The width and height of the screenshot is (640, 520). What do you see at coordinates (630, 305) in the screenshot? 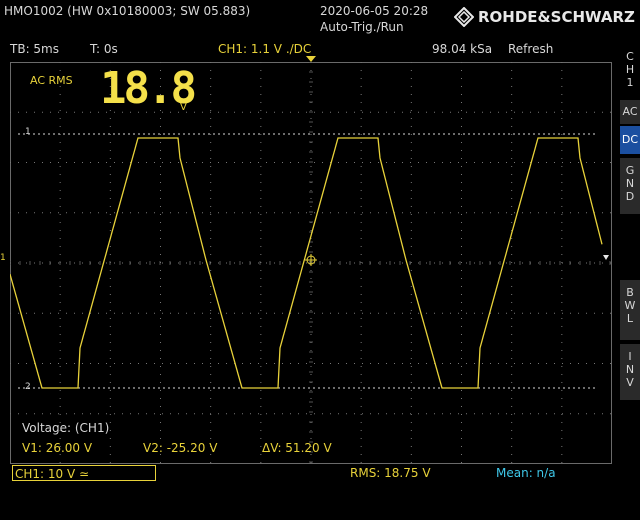
I see `bwl-letter: W` at bounding box center [630, 305].